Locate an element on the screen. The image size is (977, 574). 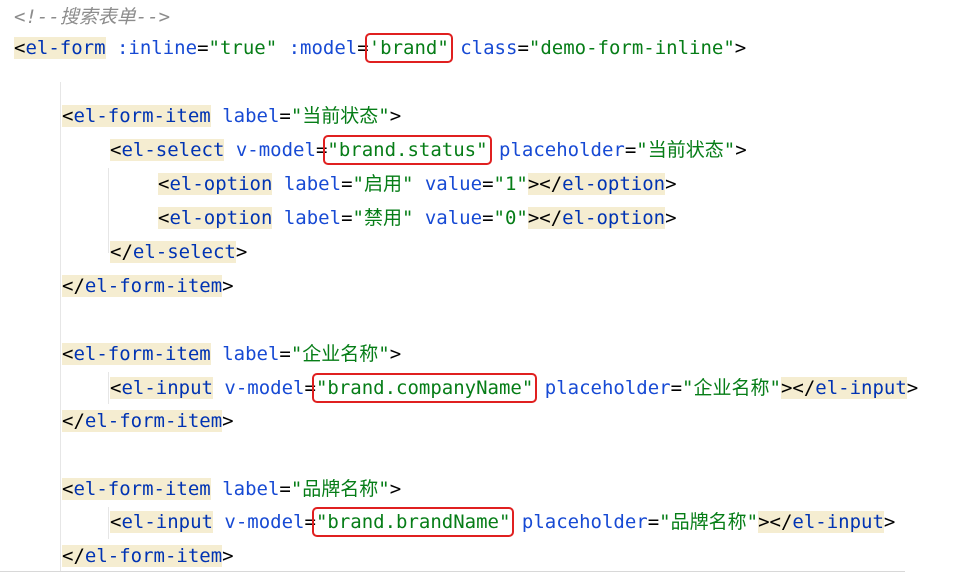
attribute-name: class is located at coordinates (489, 48).